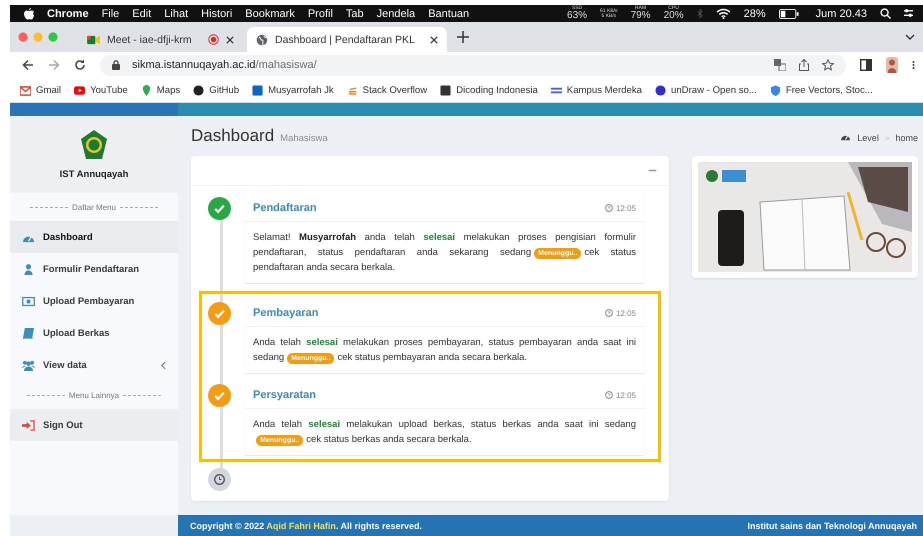  I want to click on play-icon, so click(80, 90).